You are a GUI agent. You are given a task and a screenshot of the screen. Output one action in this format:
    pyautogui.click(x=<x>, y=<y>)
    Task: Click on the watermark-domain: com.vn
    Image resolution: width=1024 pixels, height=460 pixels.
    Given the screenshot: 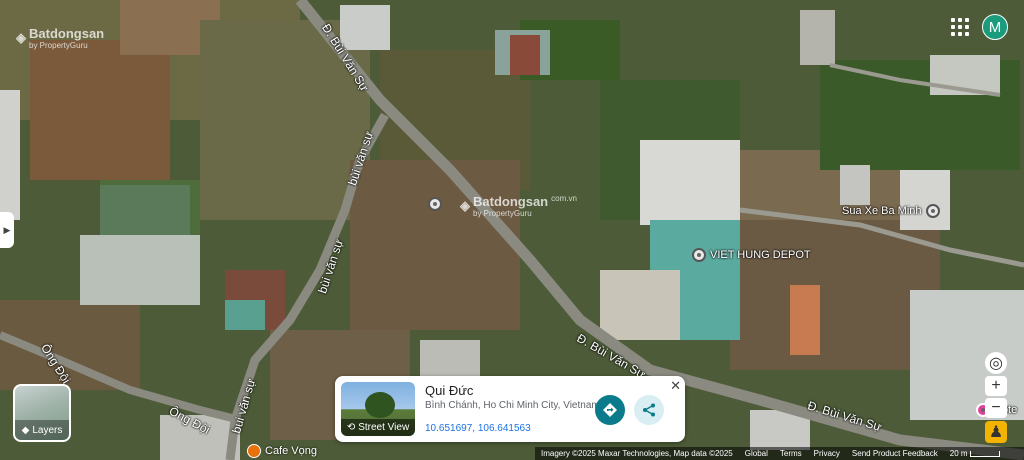 What is the action you would take?
    pyautogui.click(x=564, y=198)
    